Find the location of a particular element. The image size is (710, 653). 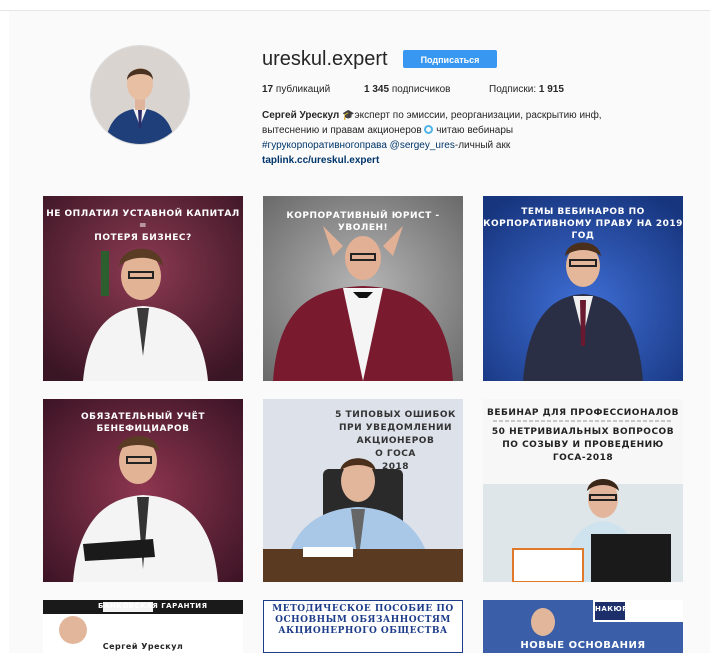

bio-hashtag: #гурукорпоративногоправа is located at coordinates (324, 145).